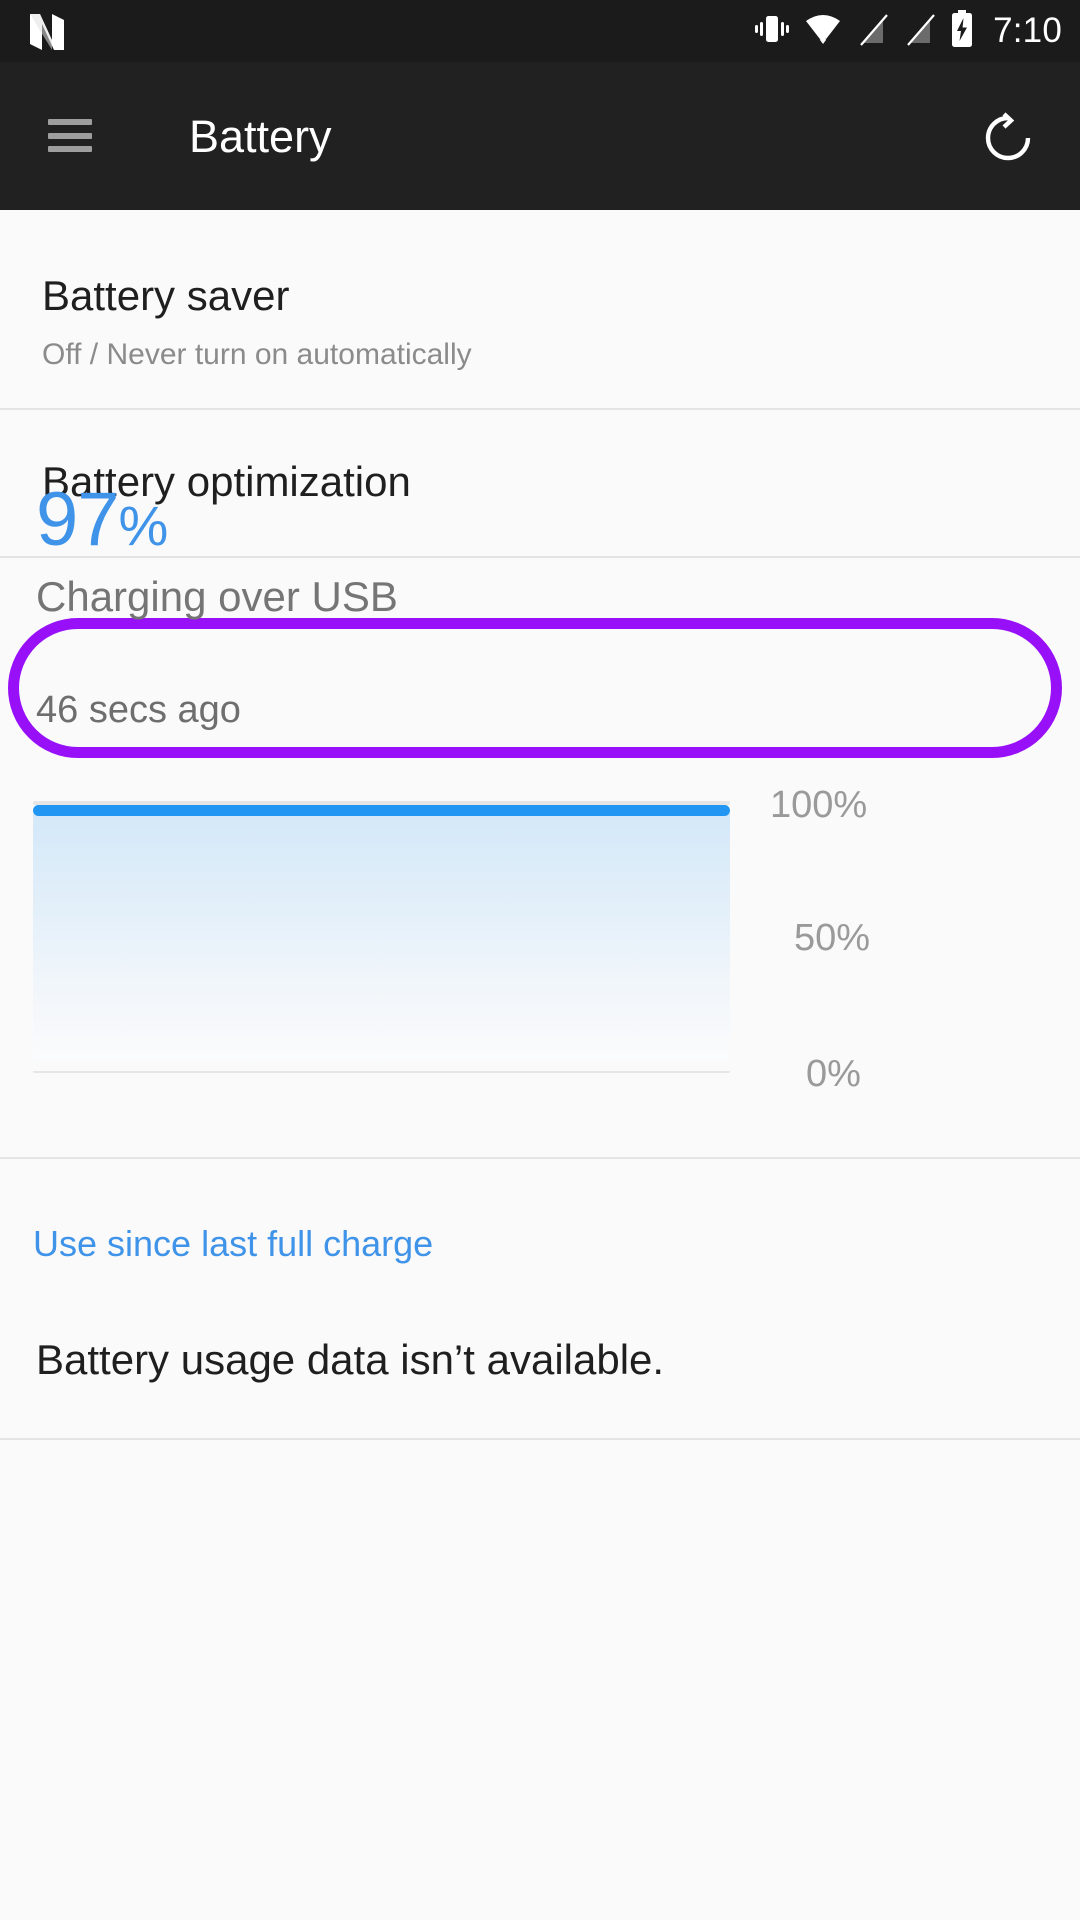 The image size is (1080, 1920). Describe the element at coordinates (260, 136) in the screenshot. I see `page-title: Battery` at that location.